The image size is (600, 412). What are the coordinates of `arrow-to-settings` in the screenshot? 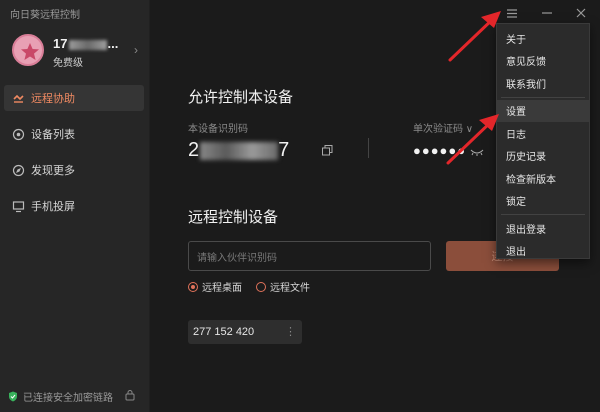 It's located at (472, 139).